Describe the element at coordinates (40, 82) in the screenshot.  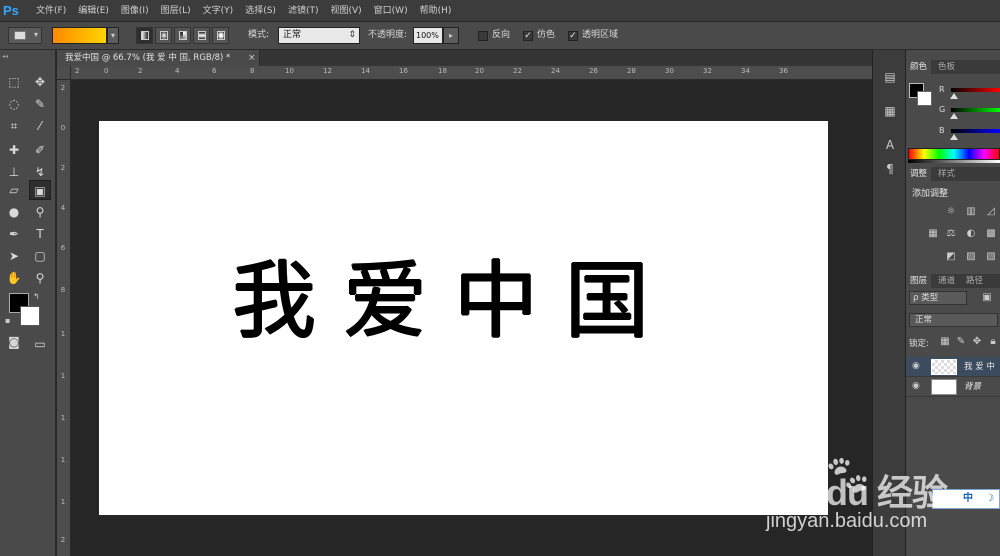
I see `move-tool-icon: ✥` at that location.